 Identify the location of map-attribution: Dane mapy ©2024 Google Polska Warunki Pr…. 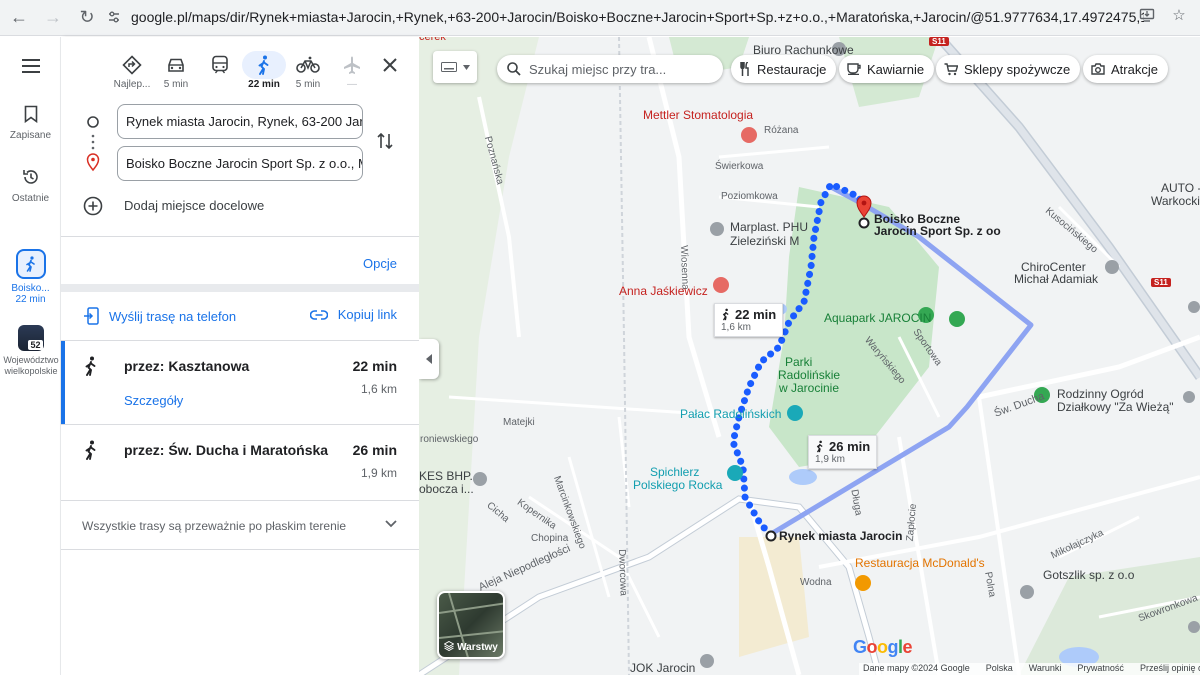
(1029, 669).